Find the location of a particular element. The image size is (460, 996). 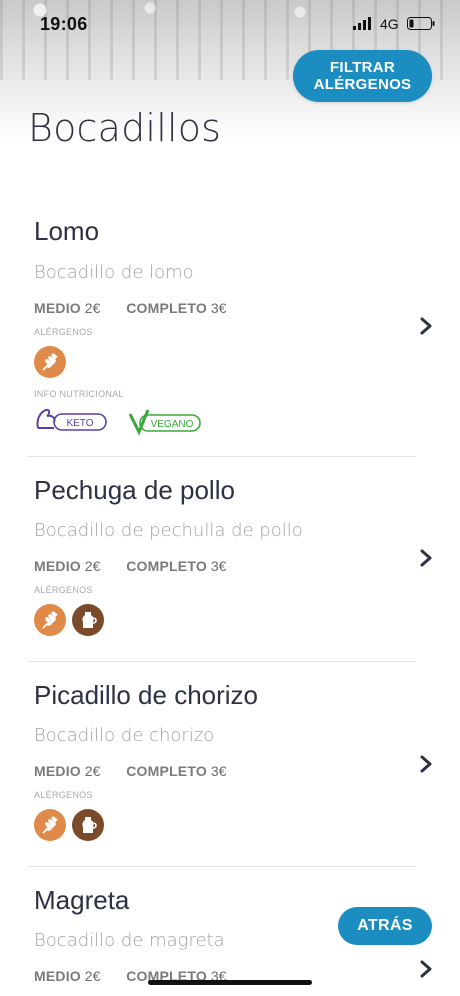

item-description: Bocadillo de magreta is located at coordinates (129, 940).